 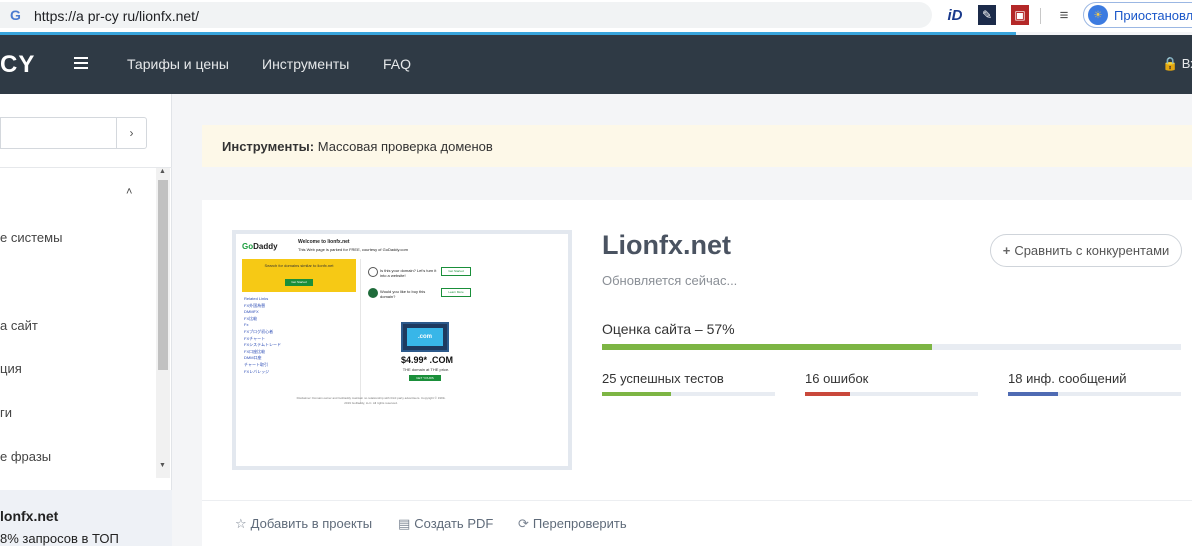 What do you see at coordinates (19, 325) in the screenshot?
I see `sidebar-item-site: а сайт` at bounding box center [19, 325].